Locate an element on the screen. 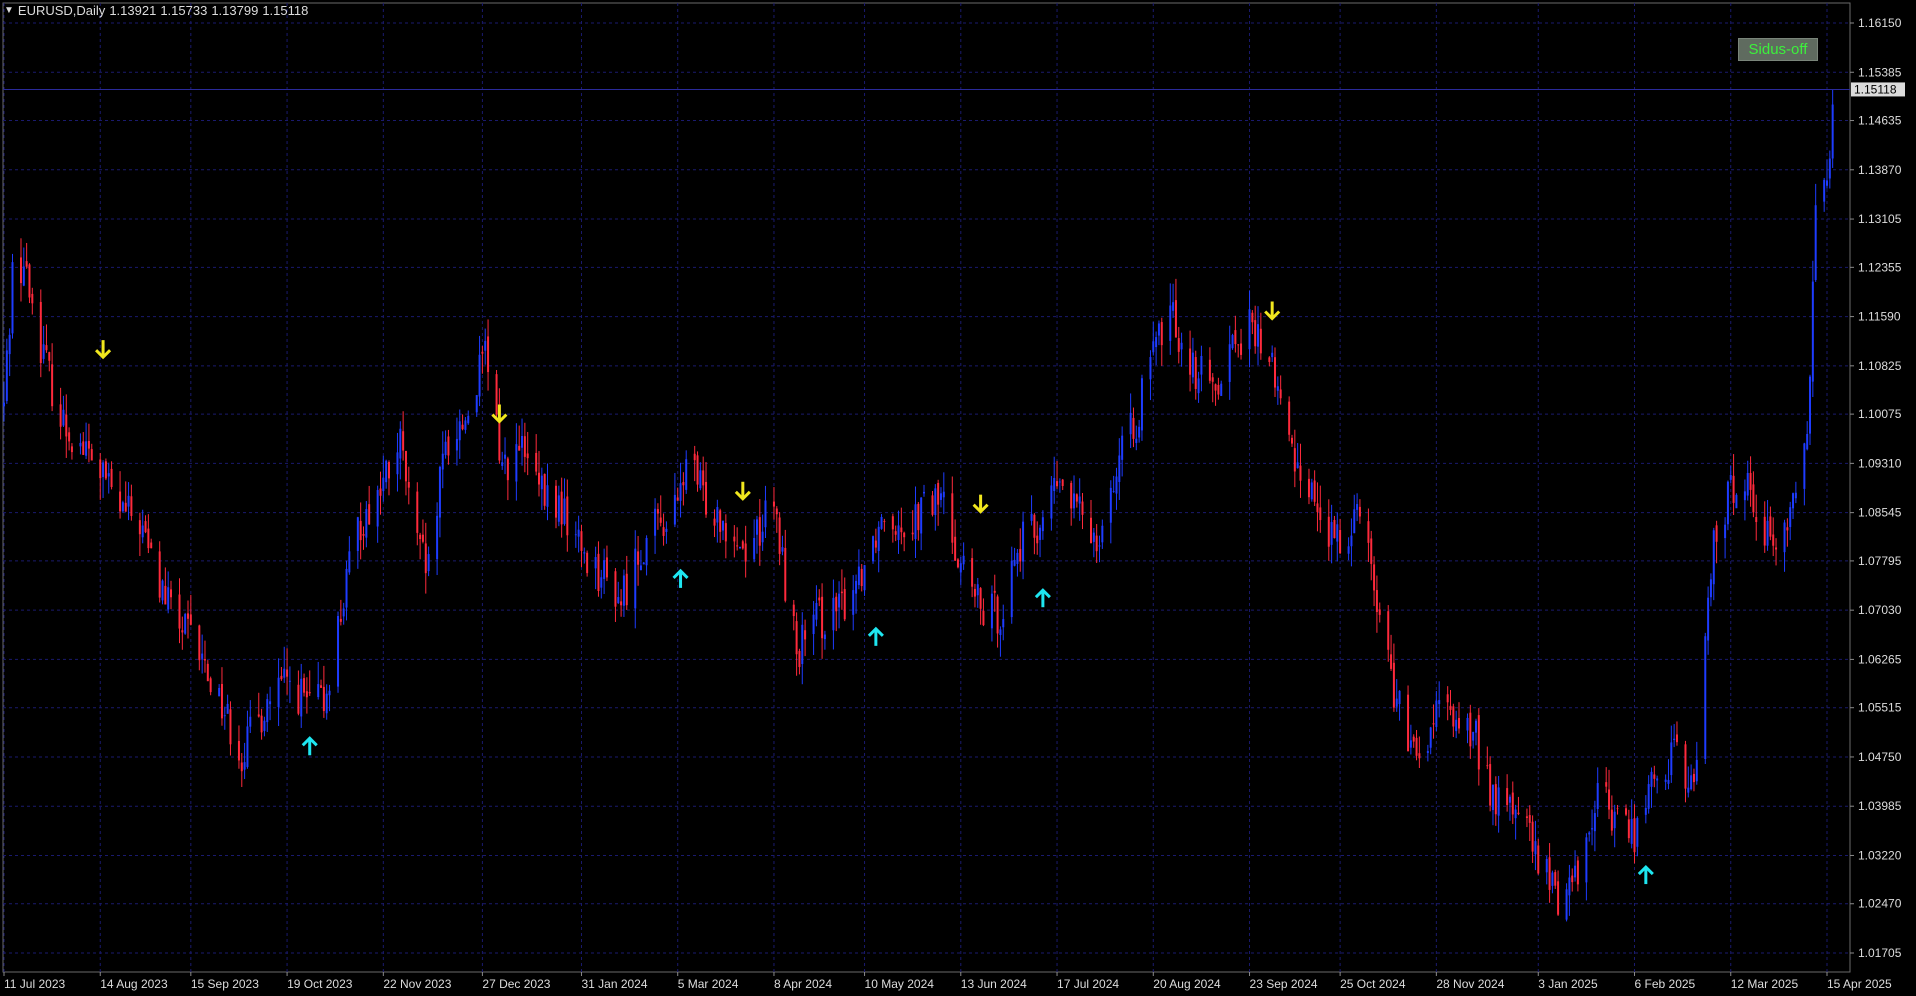 This screenshot has height=996, width=1916. y-tick-label: 1.13105 is located at coordinates (1880, 219).